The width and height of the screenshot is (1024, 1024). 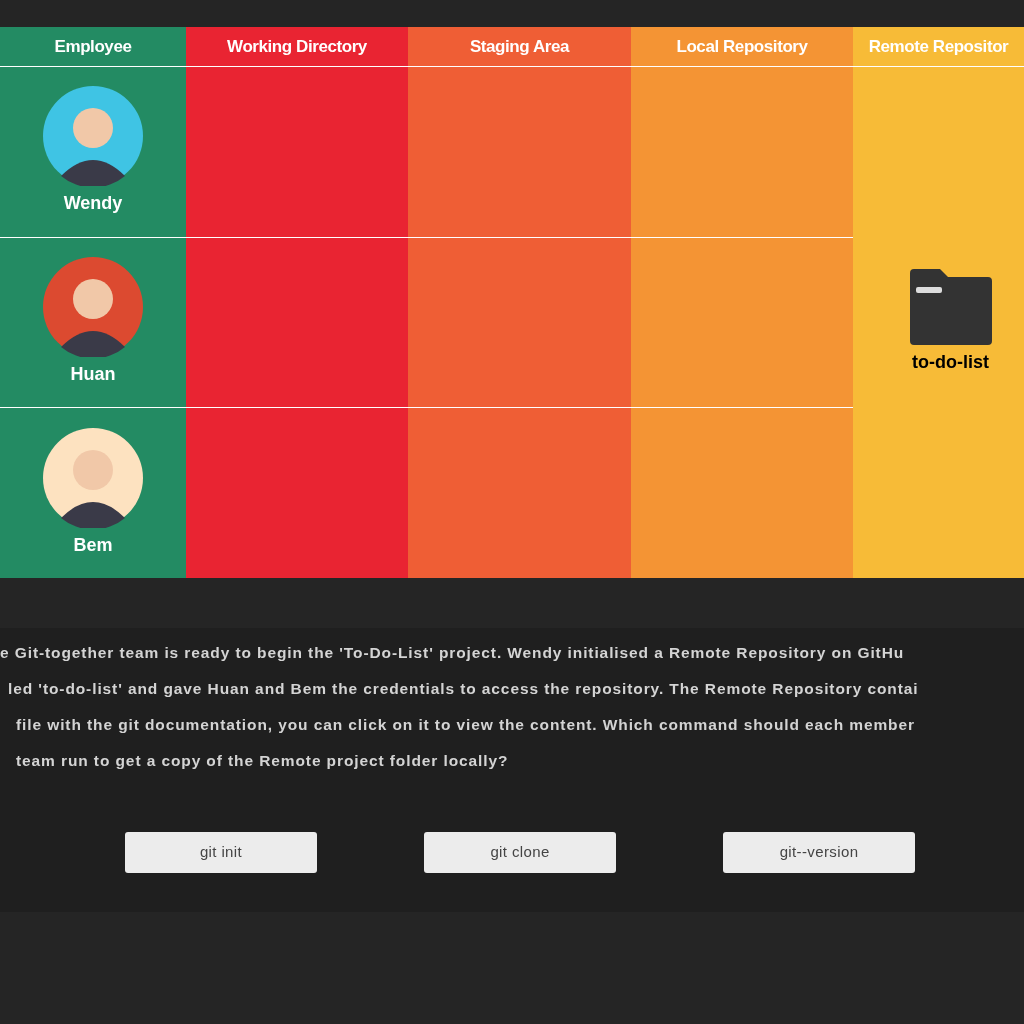 What do you see at coordinates (938, 46) in the screenshot?
I see `column-header: Remote Repositor` at bounding box center [938, 46].